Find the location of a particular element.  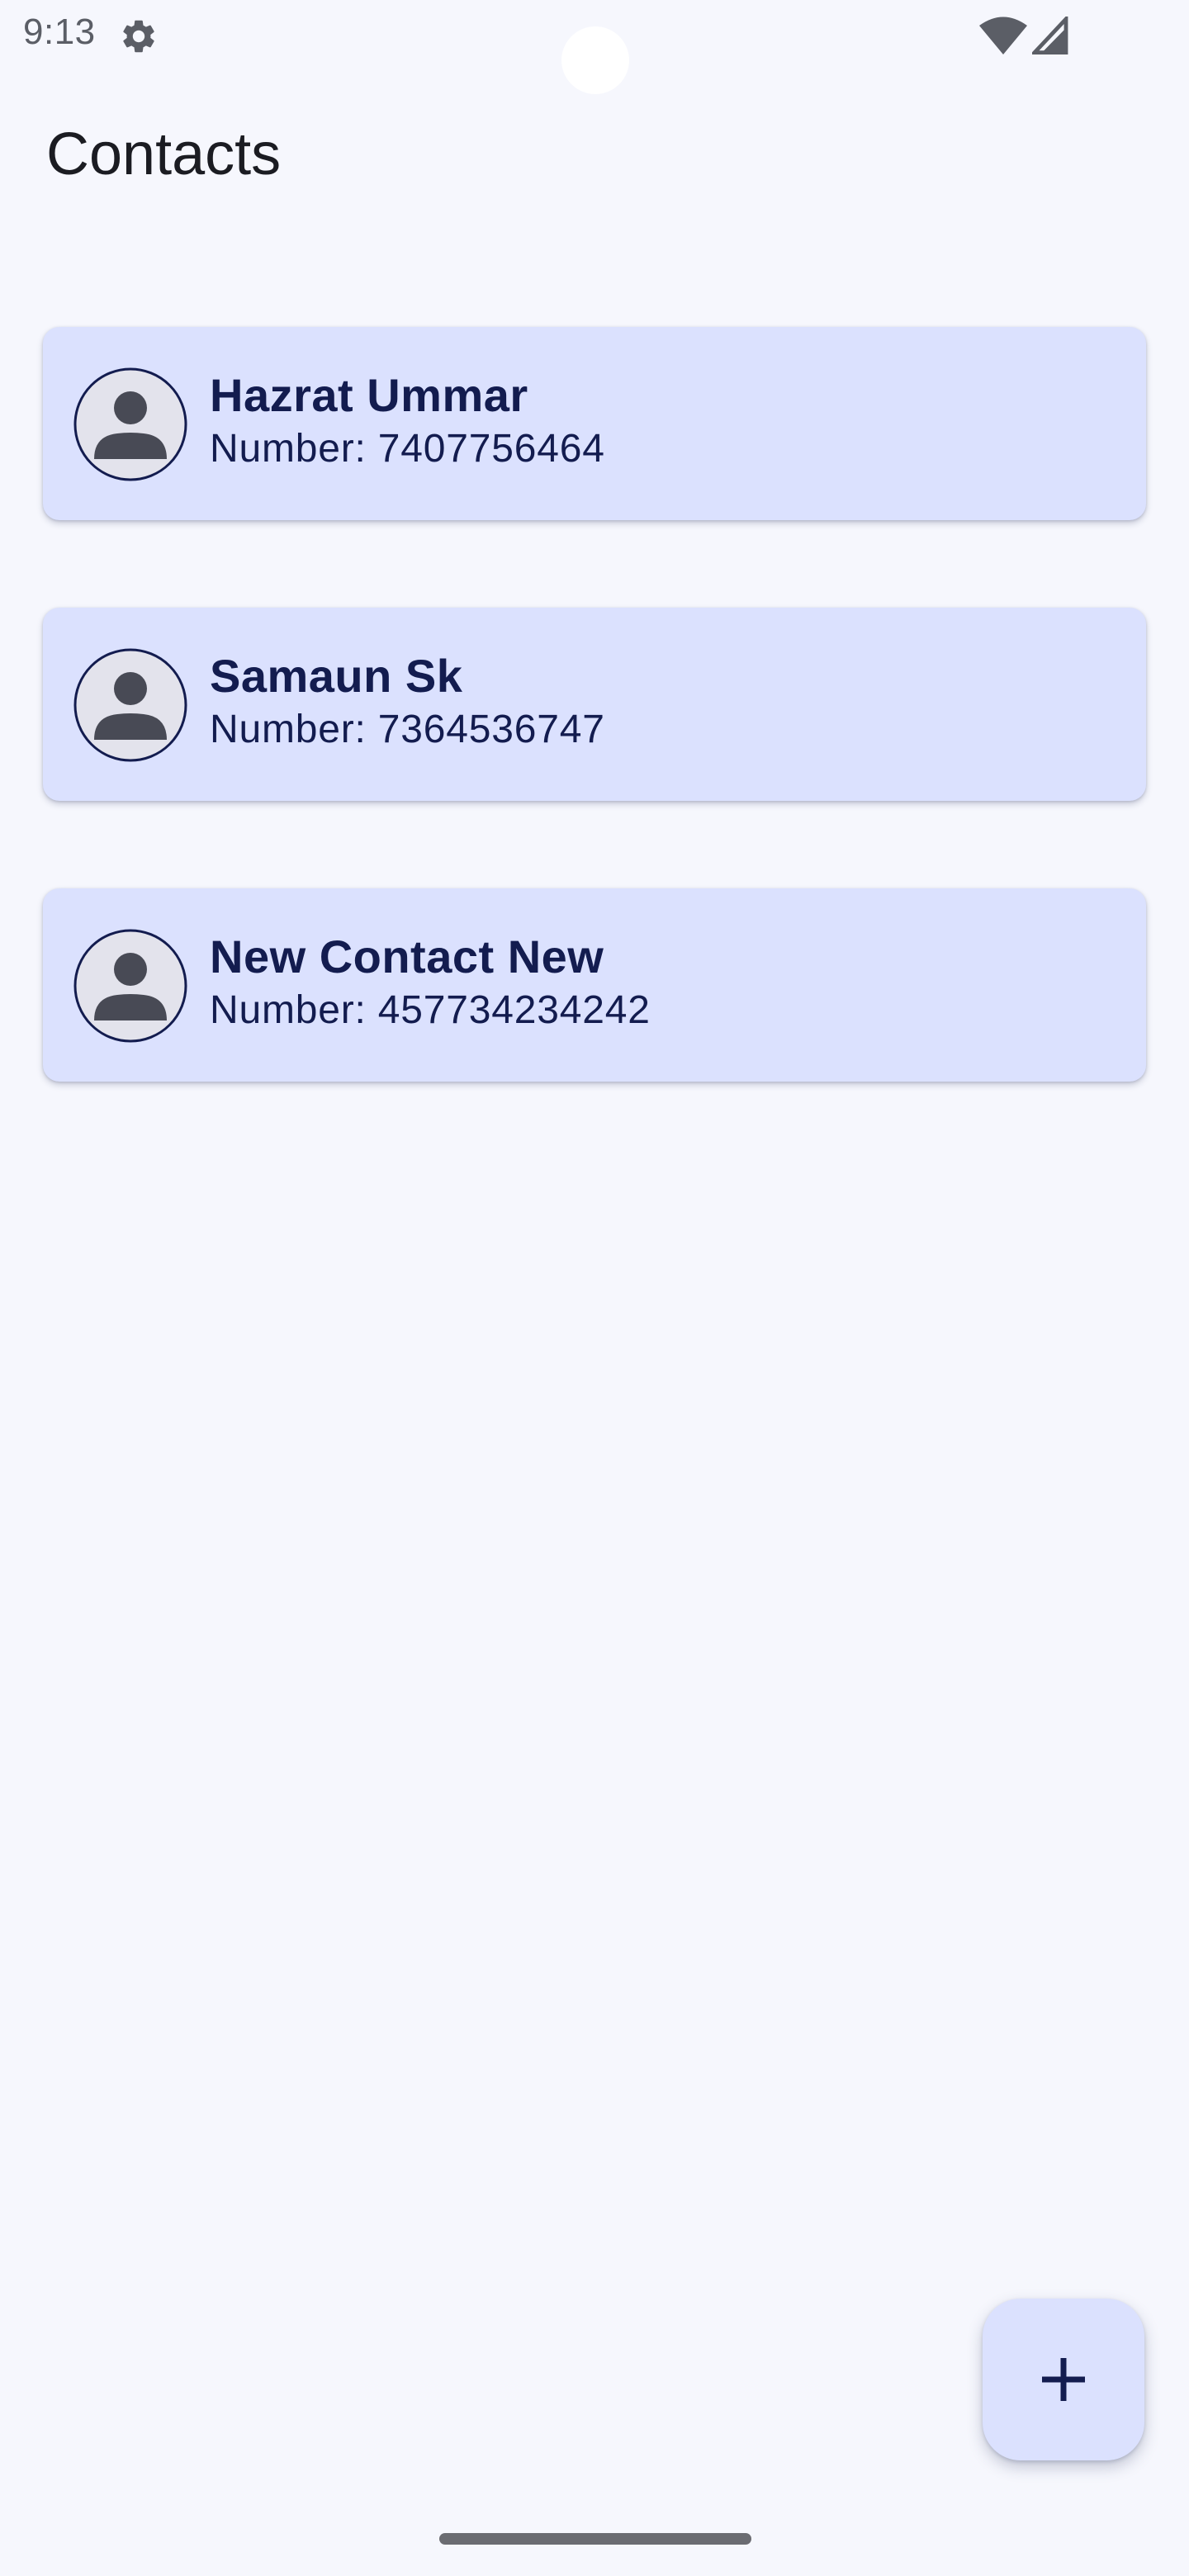

wifi-icon is located at coordinates (1003, 35).